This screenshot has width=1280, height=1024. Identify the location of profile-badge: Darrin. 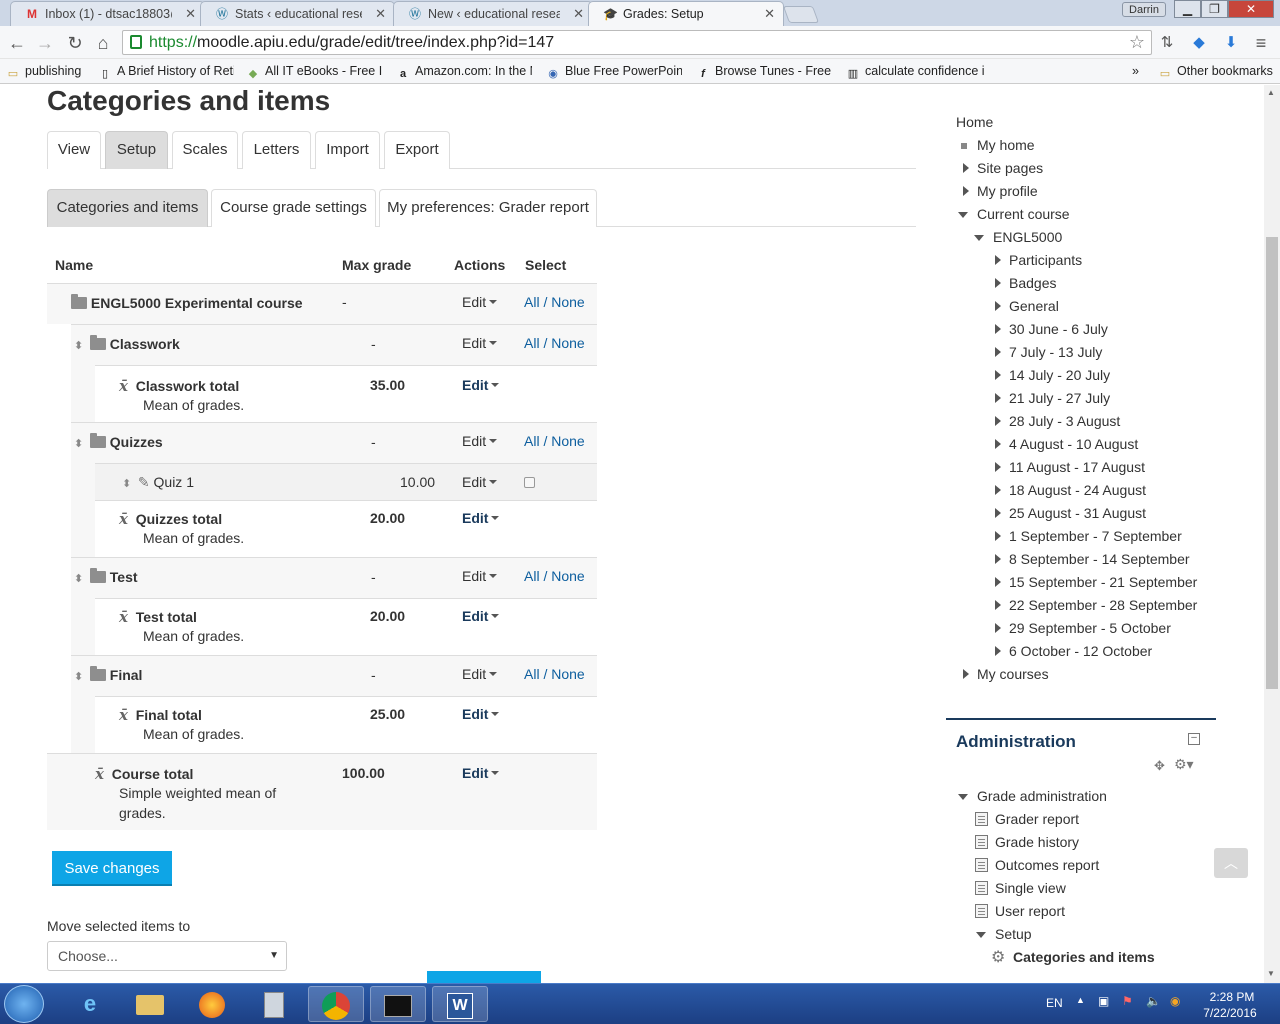
(1144, 9).